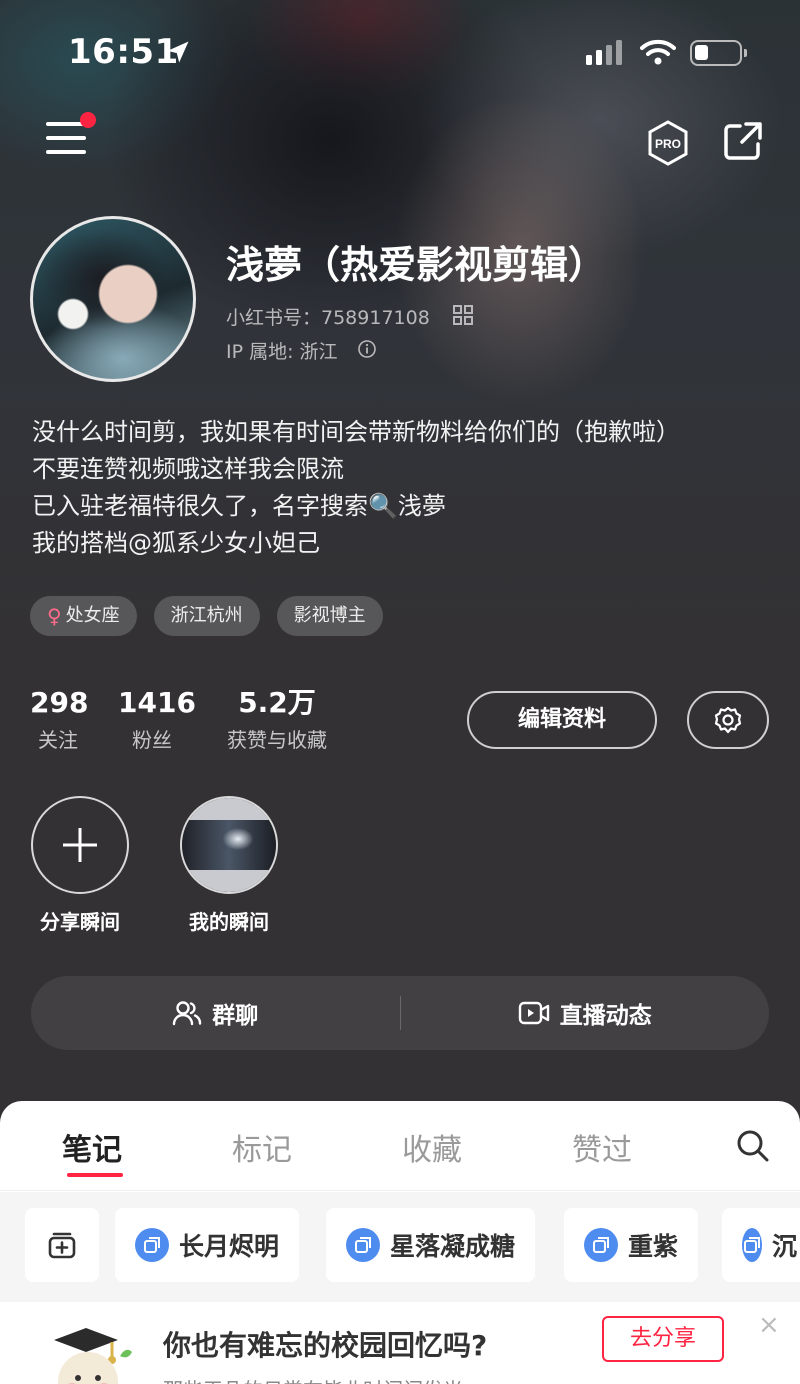 The image size is (800, 1384). Describe the element at coordinates (400, 50) in the screenshot. I see `status-bar: 16:51` at that location.